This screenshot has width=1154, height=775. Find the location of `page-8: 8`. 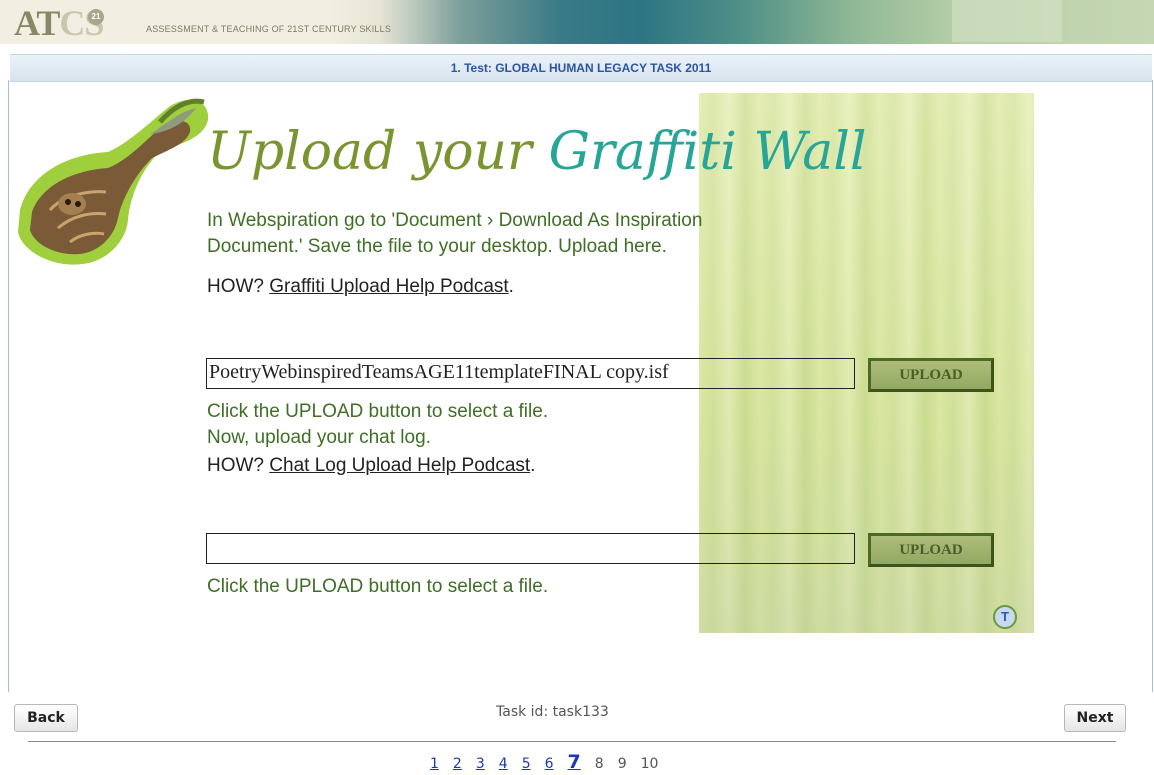

page-8: 8 is located at coordinates (599, 764).